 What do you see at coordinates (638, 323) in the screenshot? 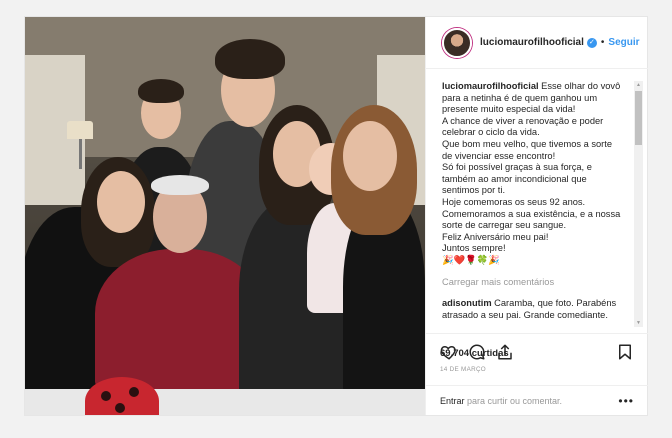
I see `scroll-down-arrow-icon: ▼` at bounding box center [638, 323].